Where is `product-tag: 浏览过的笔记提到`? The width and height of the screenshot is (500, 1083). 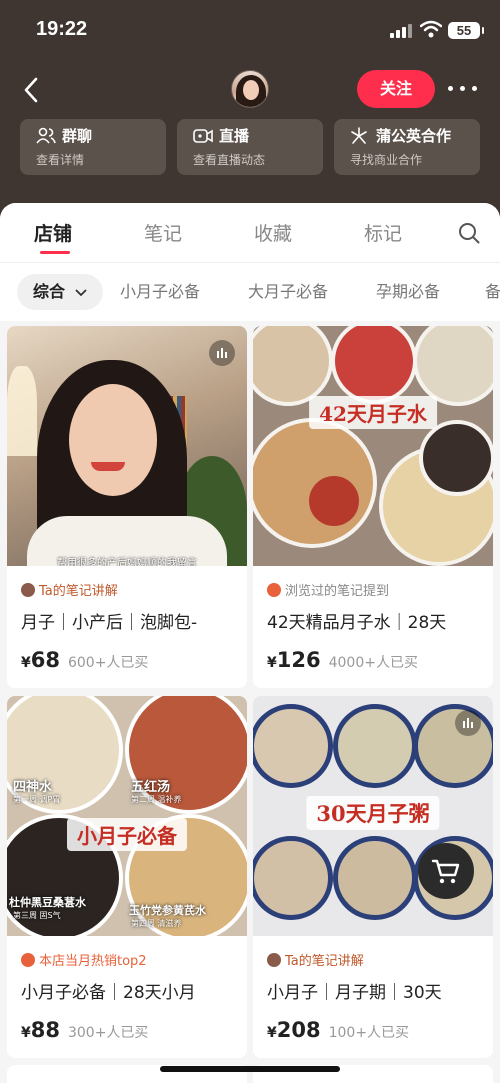 product-tag: 浏览过的笔记提到 is located at coordinates (328, 589).